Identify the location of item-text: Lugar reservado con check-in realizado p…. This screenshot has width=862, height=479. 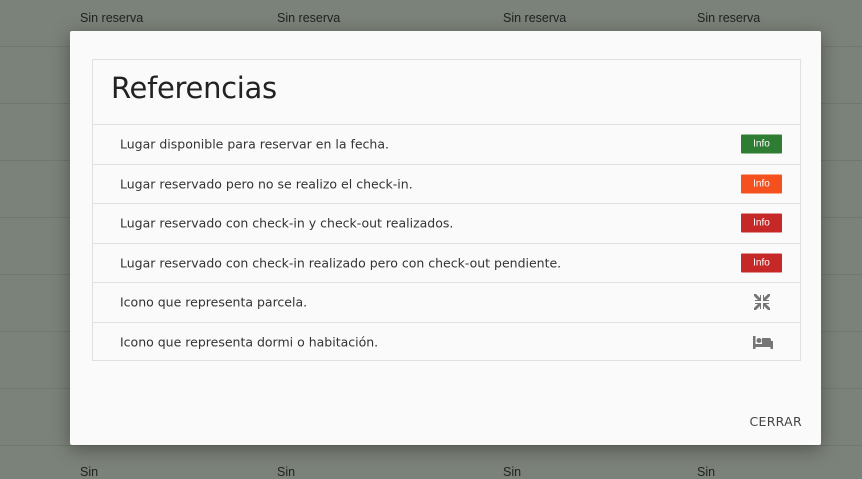
(341, 263).